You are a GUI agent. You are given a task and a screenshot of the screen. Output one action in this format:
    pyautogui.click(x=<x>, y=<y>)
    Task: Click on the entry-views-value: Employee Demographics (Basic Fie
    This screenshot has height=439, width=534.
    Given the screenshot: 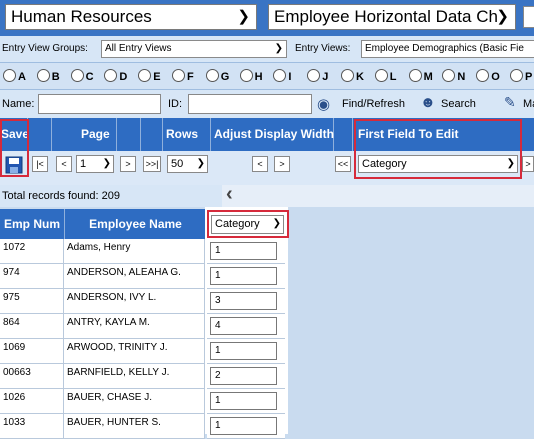 What is the action you would take?
    pyautogui.click(x=444, y=48)
    